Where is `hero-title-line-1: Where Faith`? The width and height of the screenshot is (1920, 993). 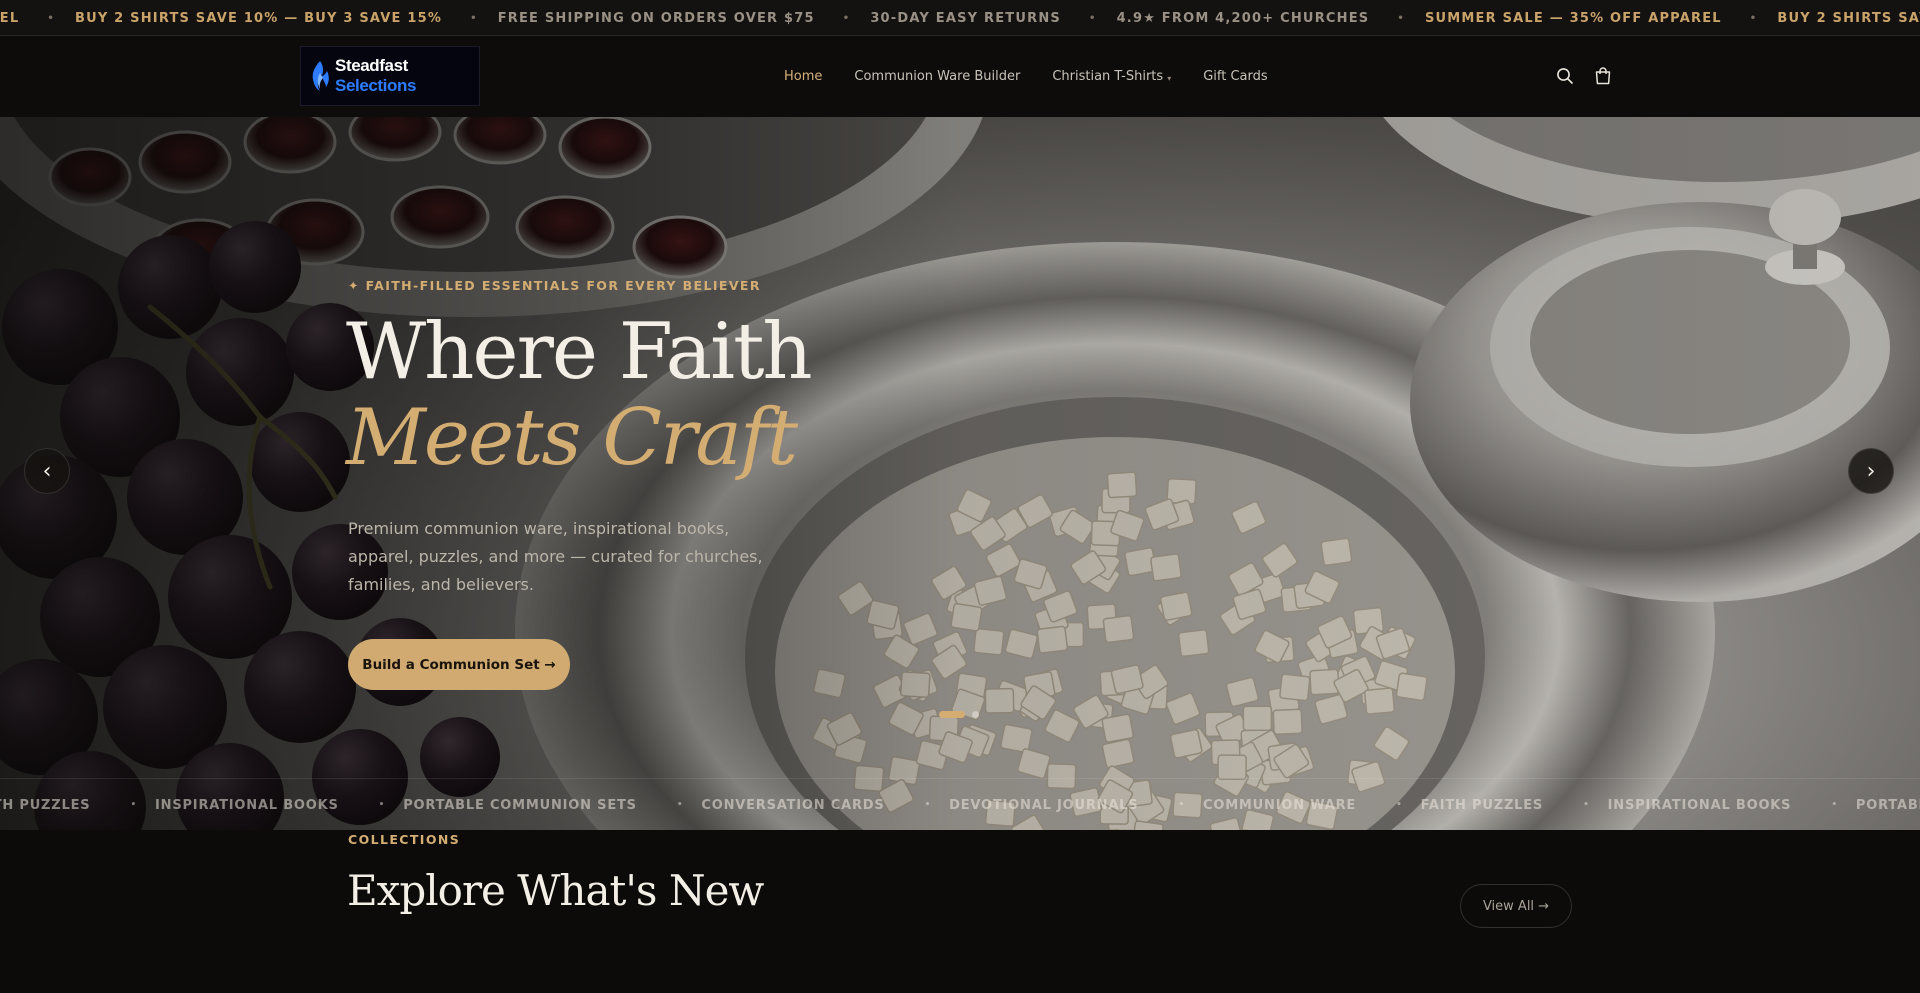
hero-title-line-1: Where Faith is located at coordinates (579, 352).